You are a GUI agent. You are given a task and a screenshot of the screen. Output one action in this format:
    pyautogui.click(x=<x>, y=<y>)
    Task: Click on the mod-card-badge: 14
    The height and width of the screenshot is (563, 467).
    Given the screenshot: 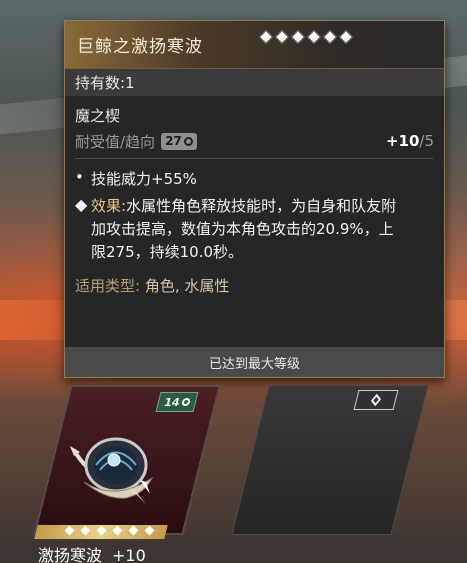 What is the action you would take?
    pyautogui.click(x=177, y=402)
    